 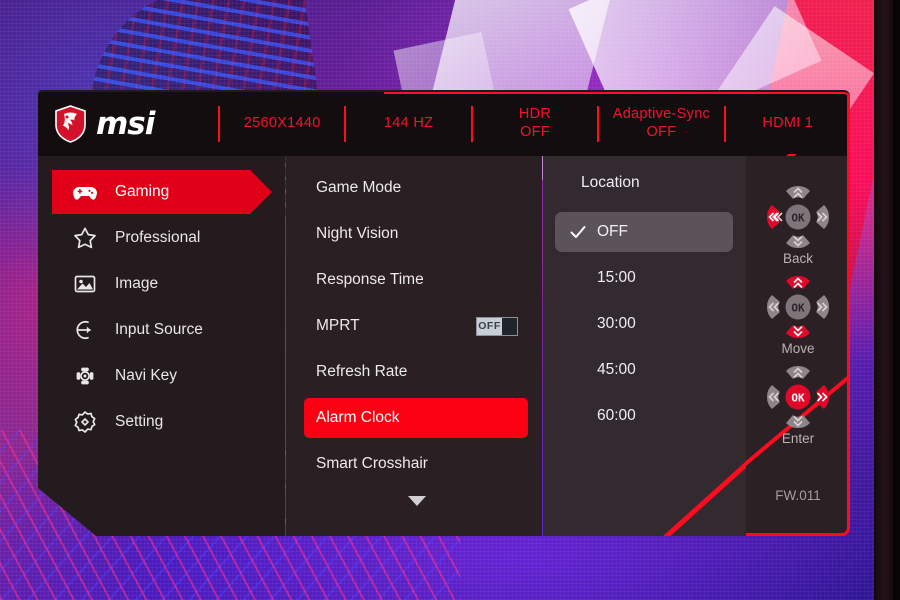 I want to click on sidebar-item-setting: Setting, so click(x=162, y=422).